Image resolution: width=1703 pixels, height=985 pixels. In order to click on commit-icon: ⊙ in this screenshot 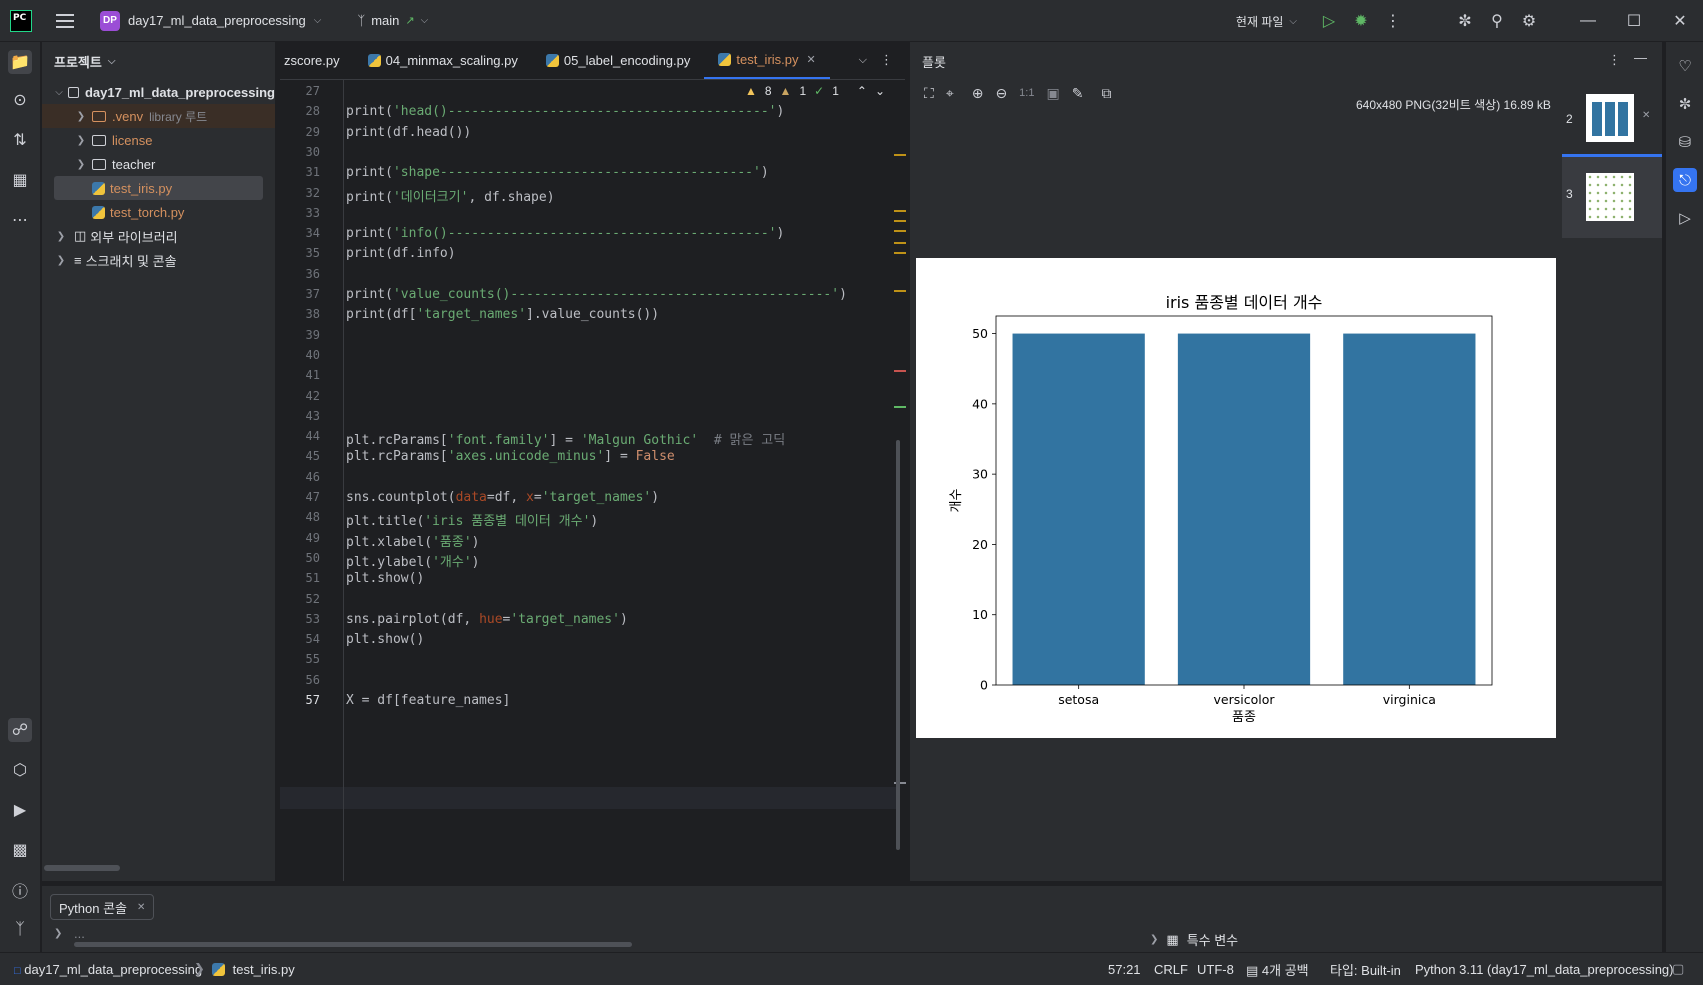, I will do `click(20, 100)`.